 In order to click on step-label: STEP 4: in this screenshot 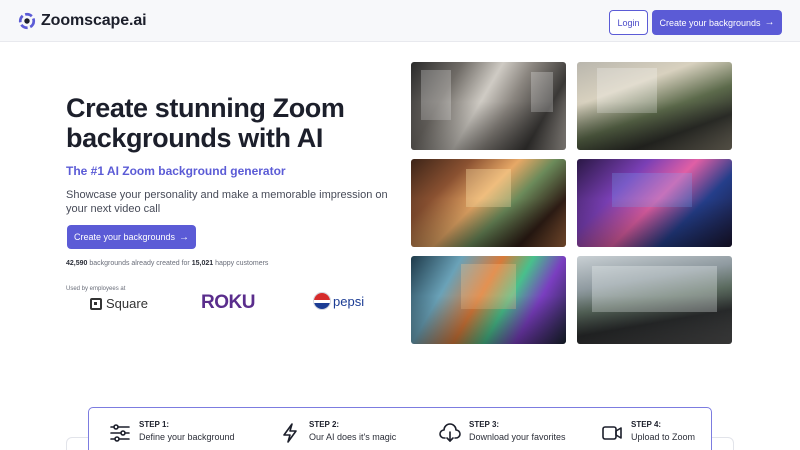, I will do `click(646, 424)`.